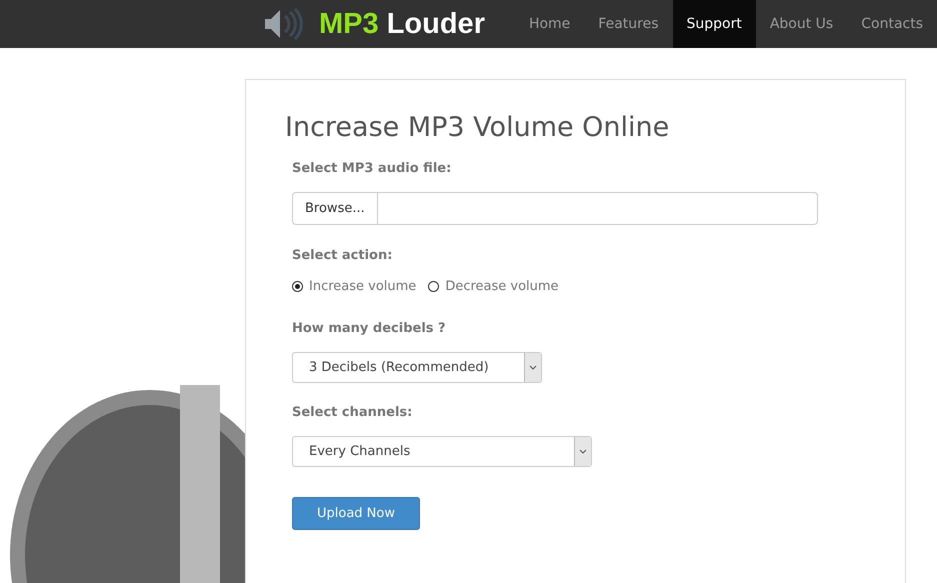 This screenshot has width=937, height=583. Describe the element at coordinates (343, 255) in the screenshot. I see `field-label: Select action:` at that location.